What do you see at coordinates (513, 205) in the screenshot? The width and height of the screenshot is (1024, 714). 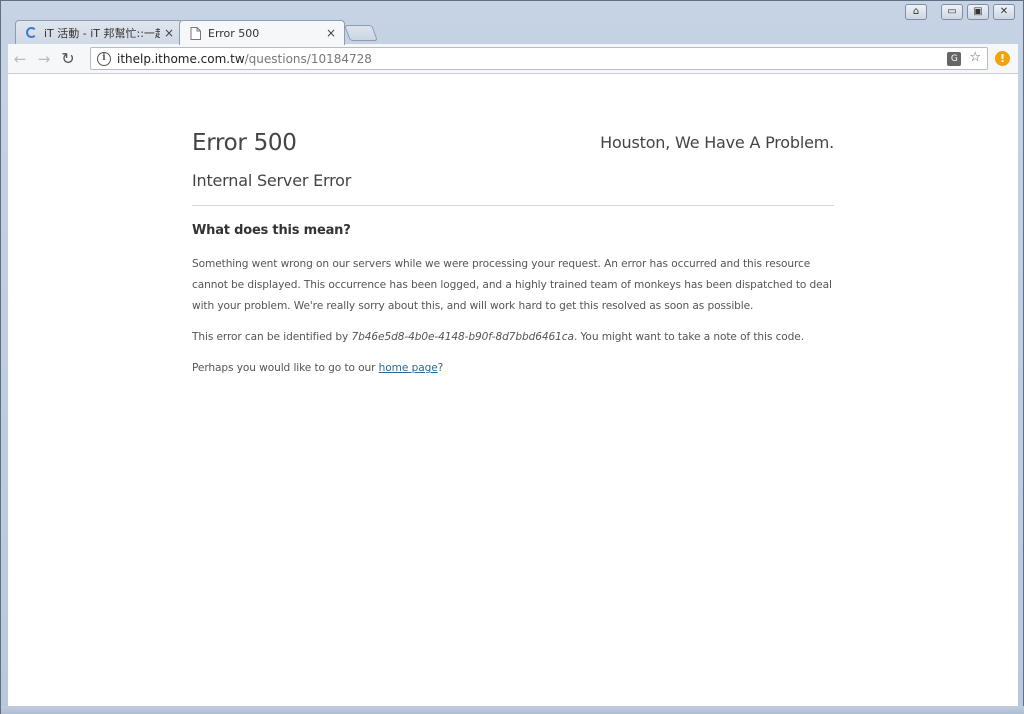 I see `divider` at bounding box center [513, 205].